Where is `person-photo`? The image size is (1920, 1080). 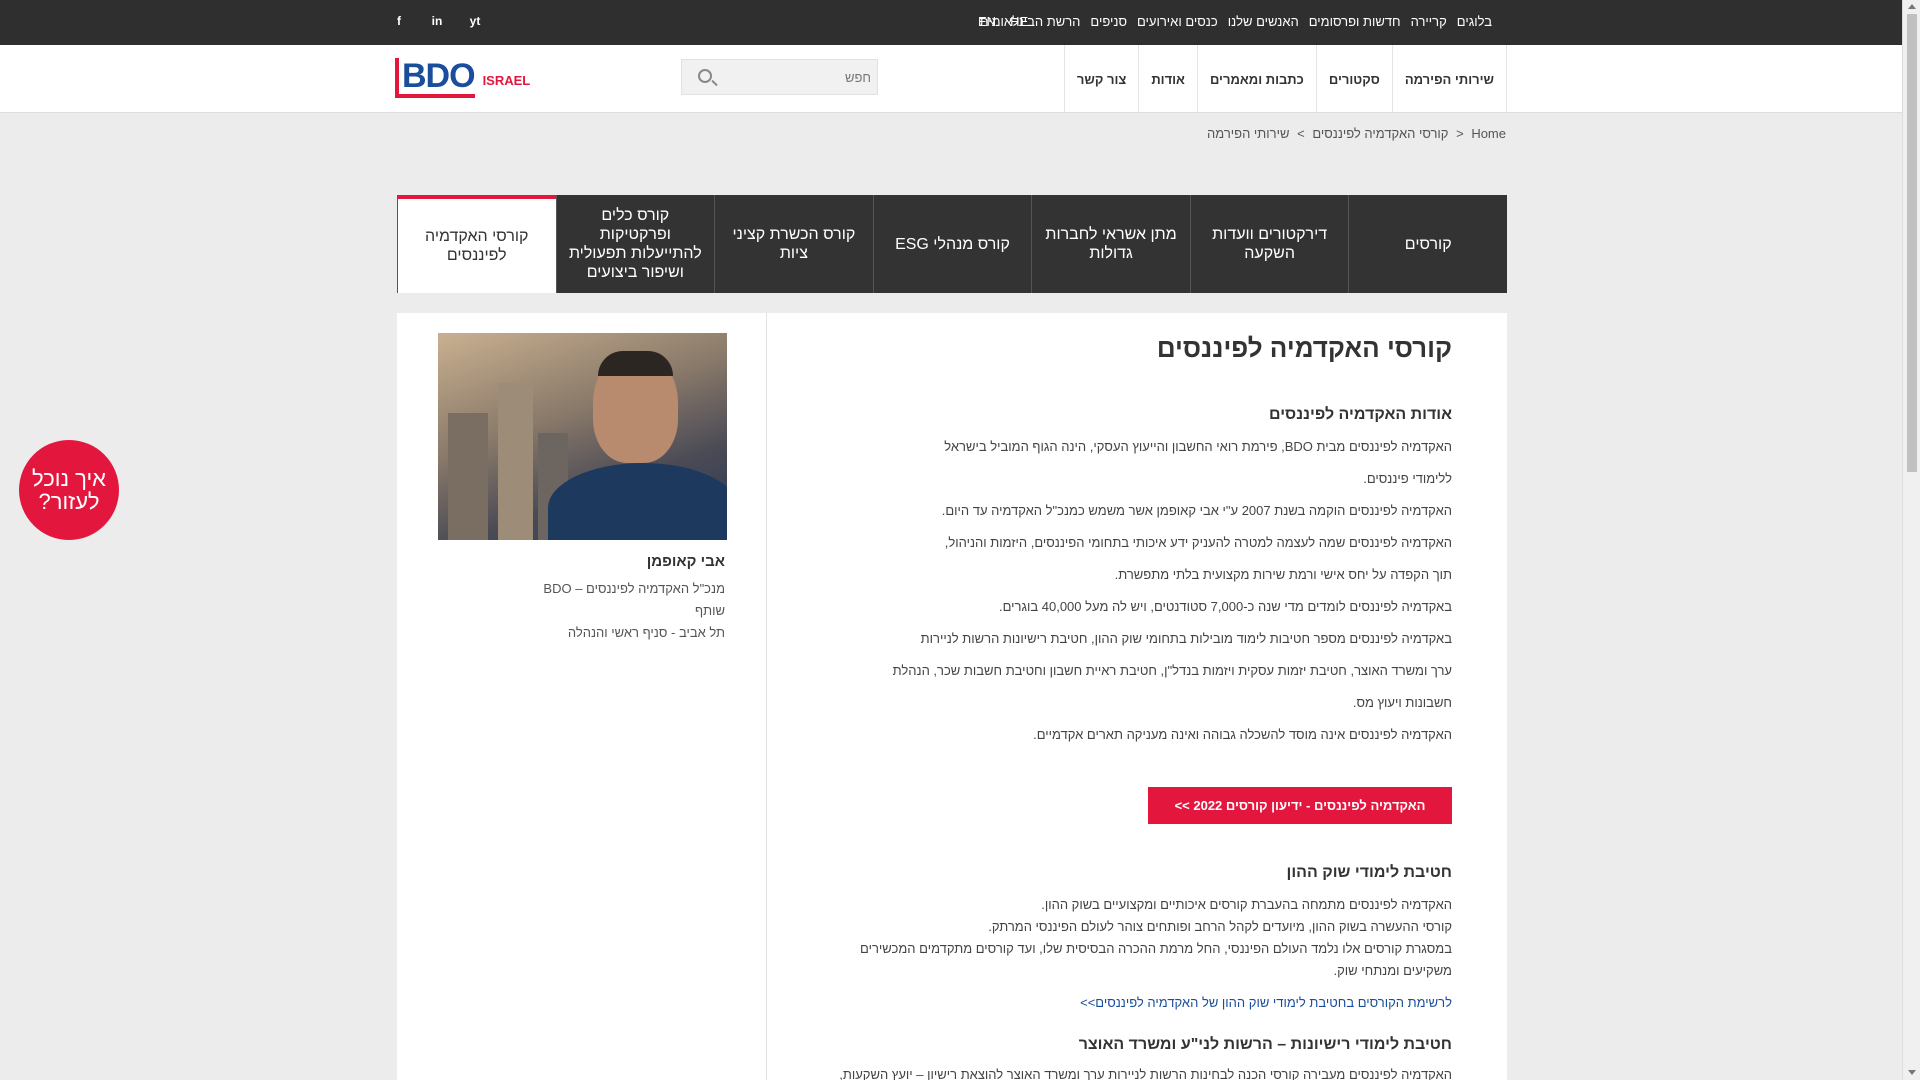 person-photo is located at coordinates (582, 436).